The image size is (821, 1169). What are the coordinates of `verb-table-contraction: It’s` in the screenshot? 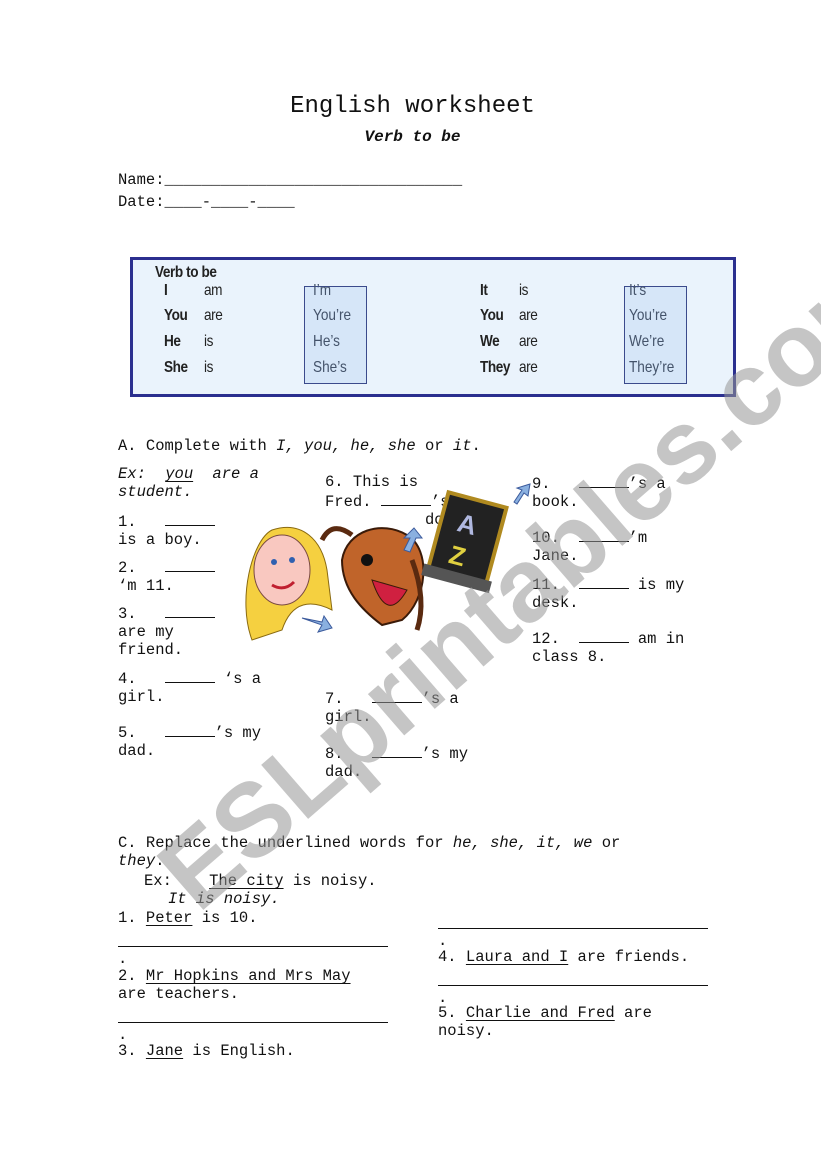 It's located at (638, 290).